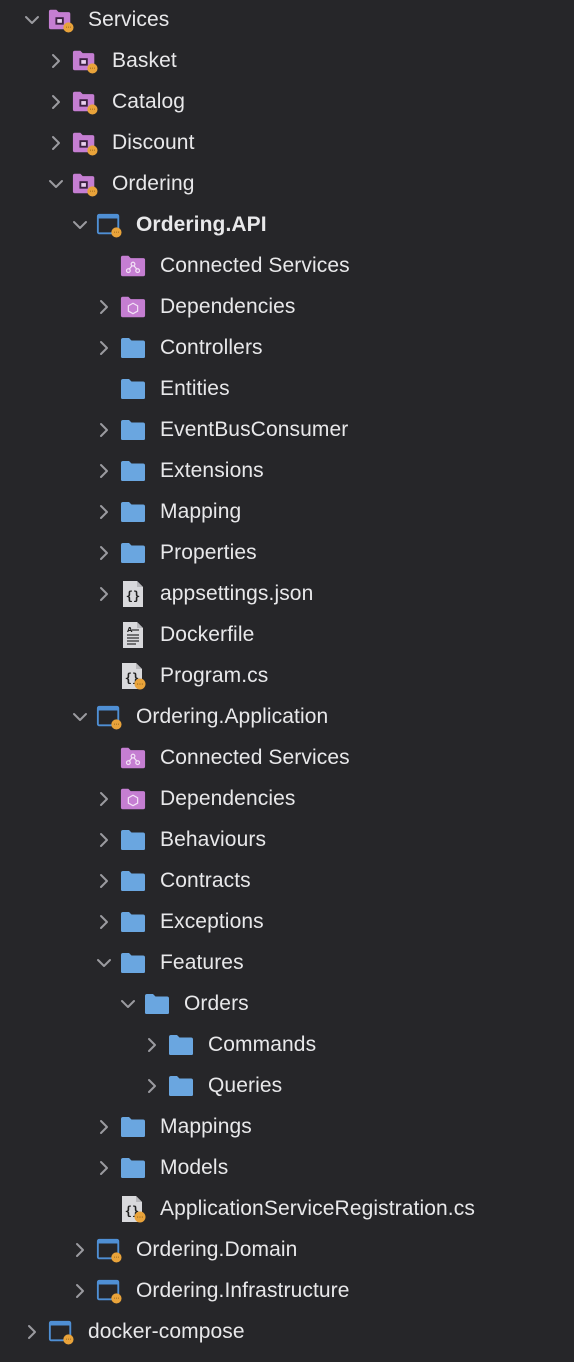  I want to click on tree-item-extensions: Extensions, so click(287, 470).